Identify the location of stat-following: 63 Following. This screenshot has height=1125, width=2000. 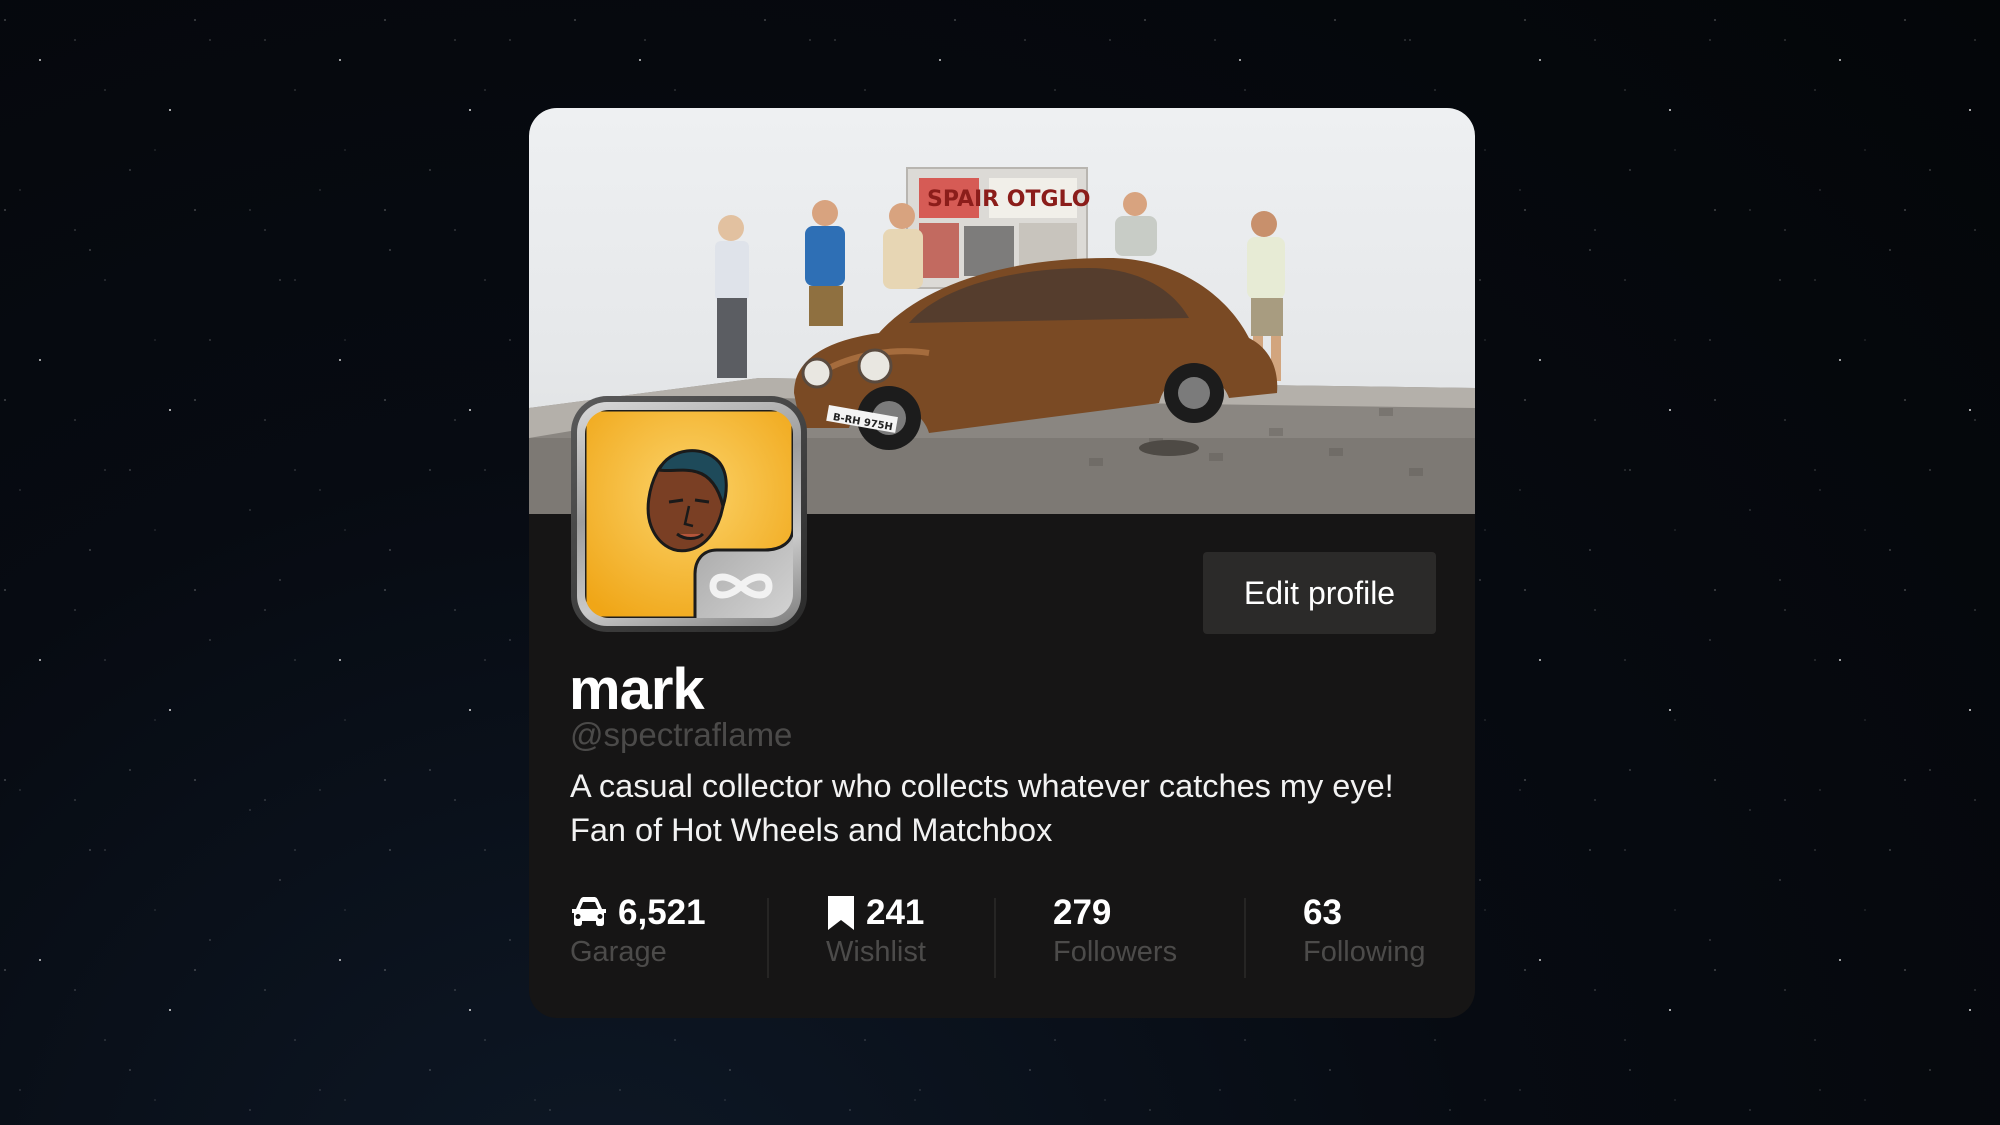
(1364, 929).